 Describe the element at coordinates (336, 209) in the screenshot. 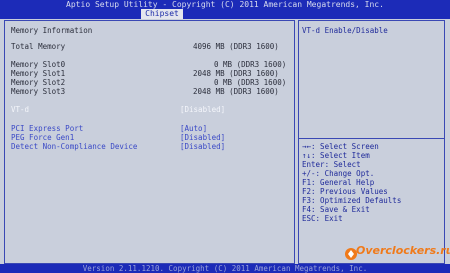

I see `key-help-f4: F4: Save & Exit` at that location.